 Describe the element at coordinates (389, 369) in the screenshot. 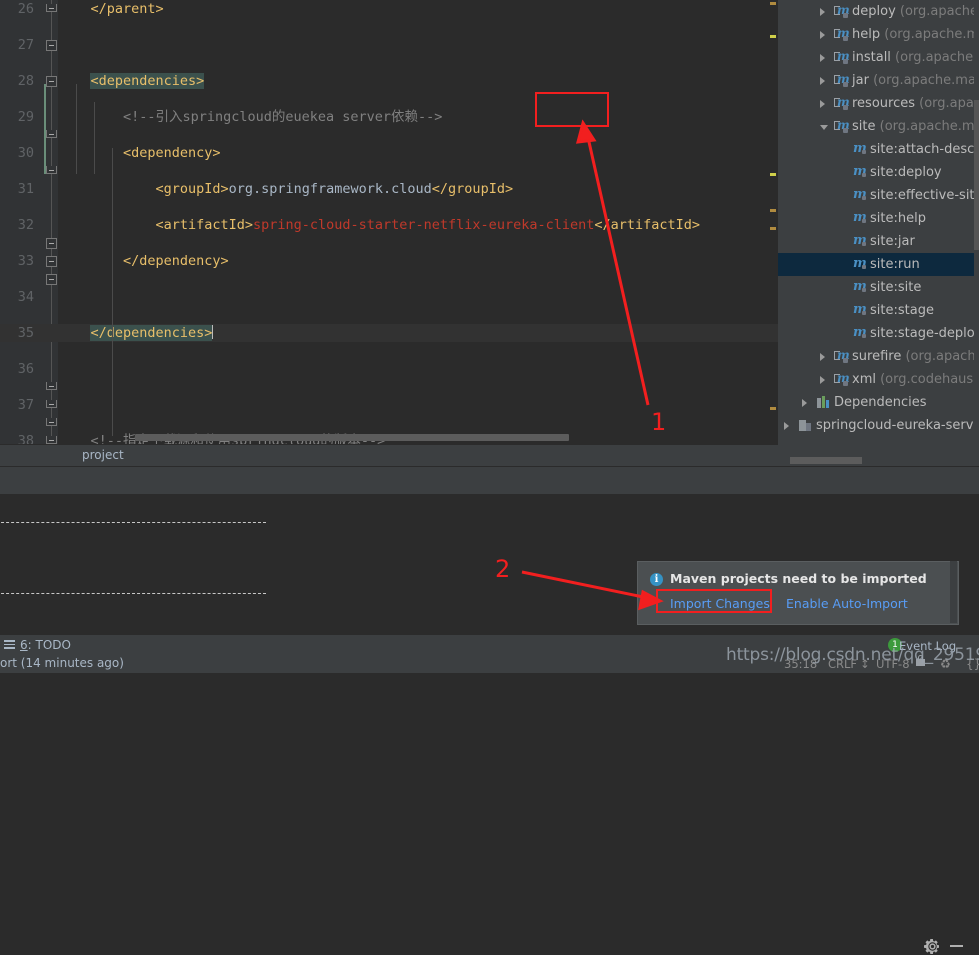

I see `code-line: 36` at that location.